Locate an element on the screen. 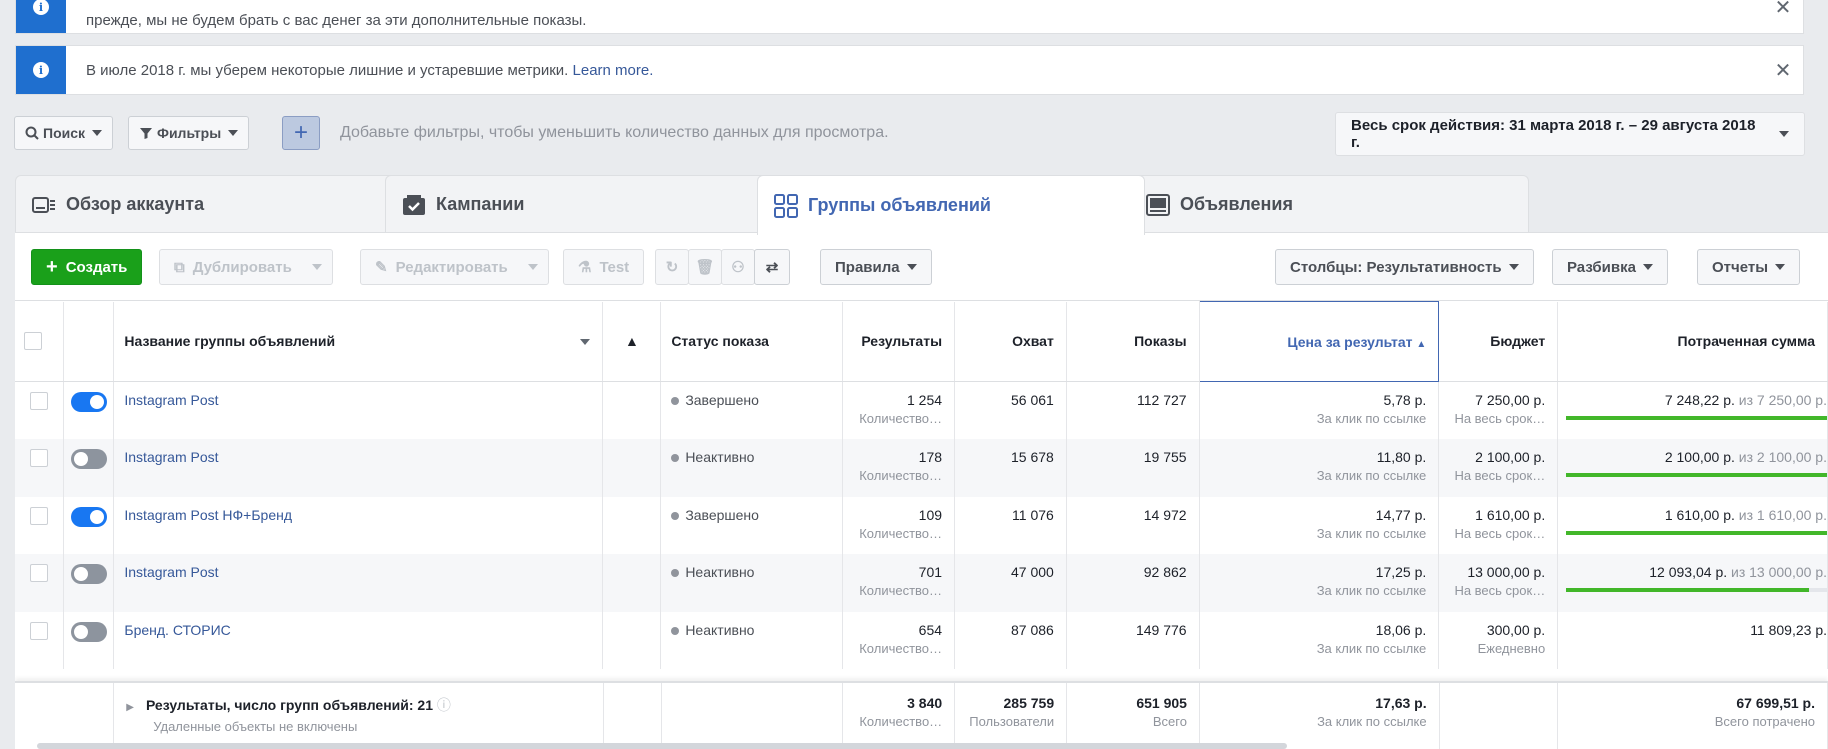 The image size is (1828, 749). delete-button: 🗑 is located at coordinates (705, 267).